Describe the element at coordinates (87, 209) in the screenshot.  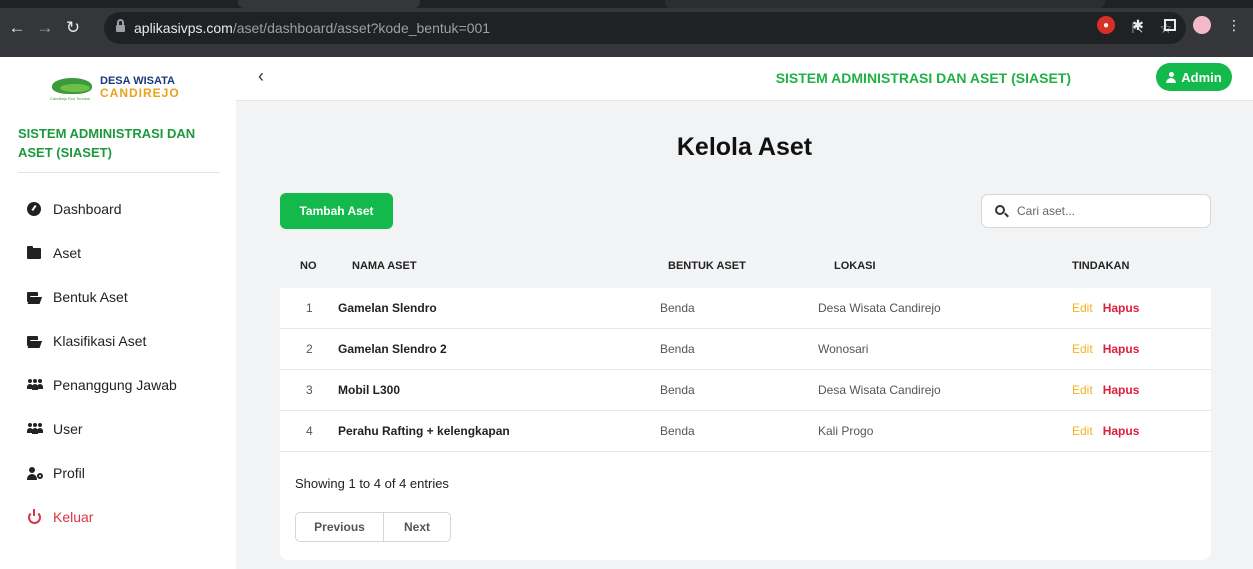
I see `sidebar-item-label: Dashboard` at that location.